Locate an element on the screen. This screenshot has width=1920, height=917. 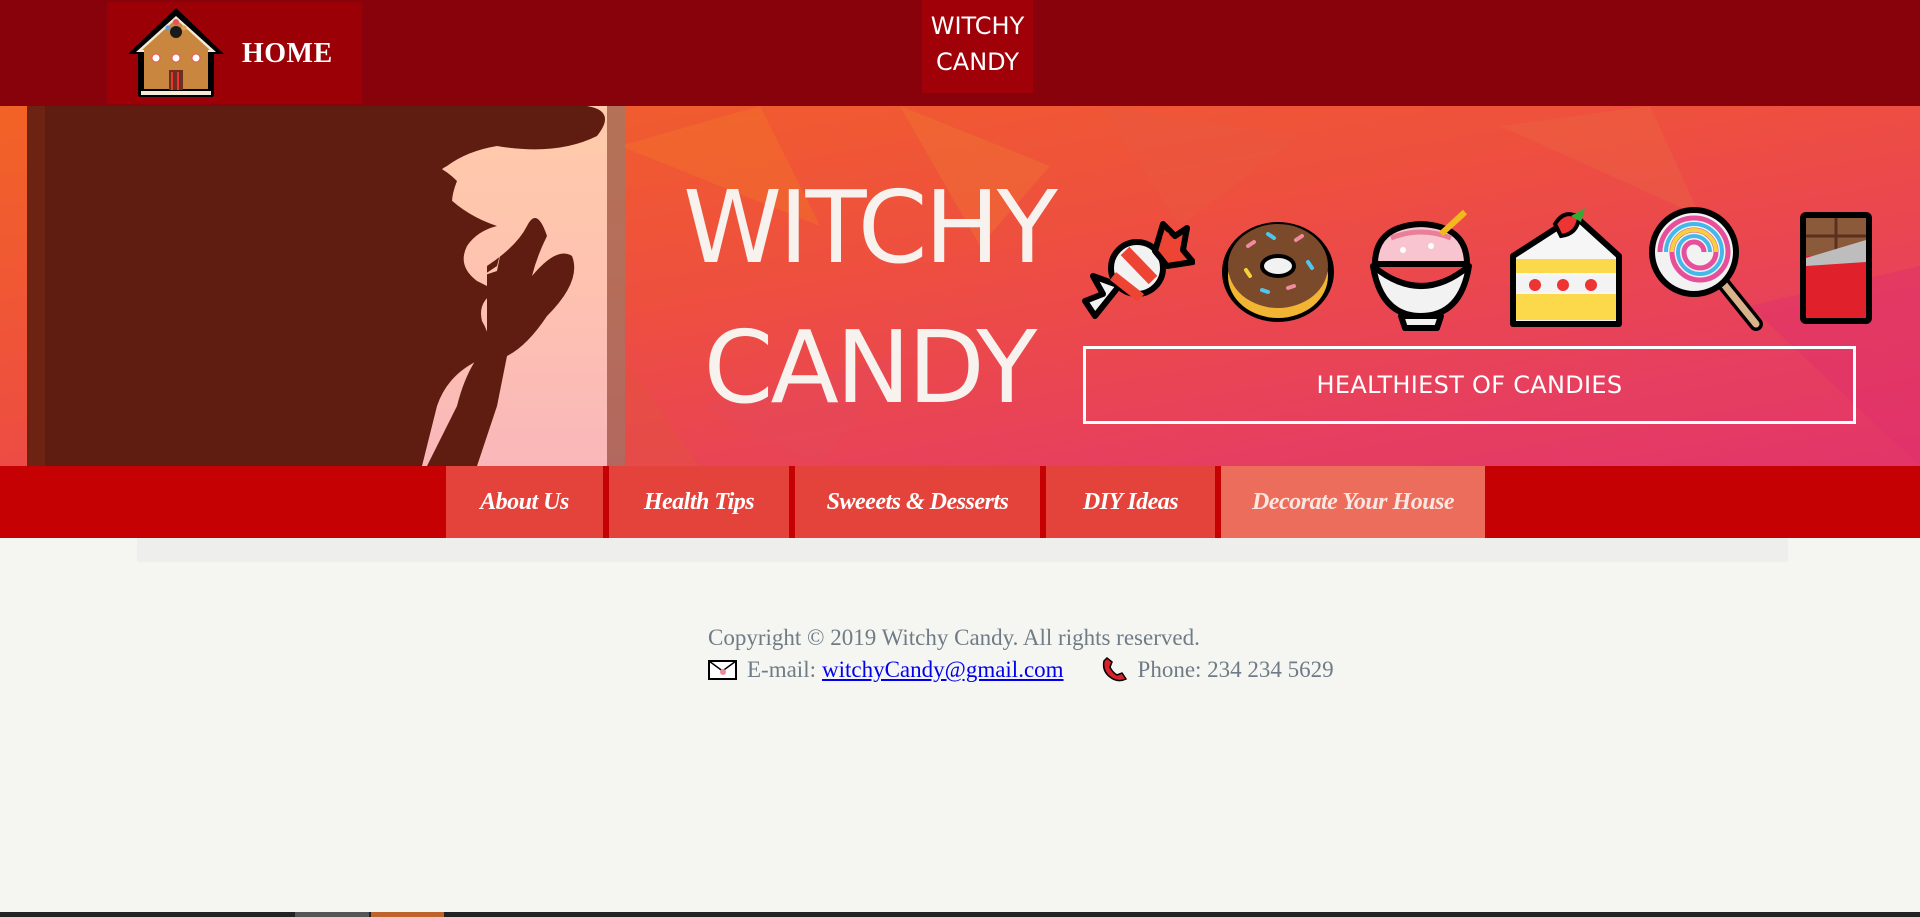
envelope-icon is located at coordinates (722, 670).